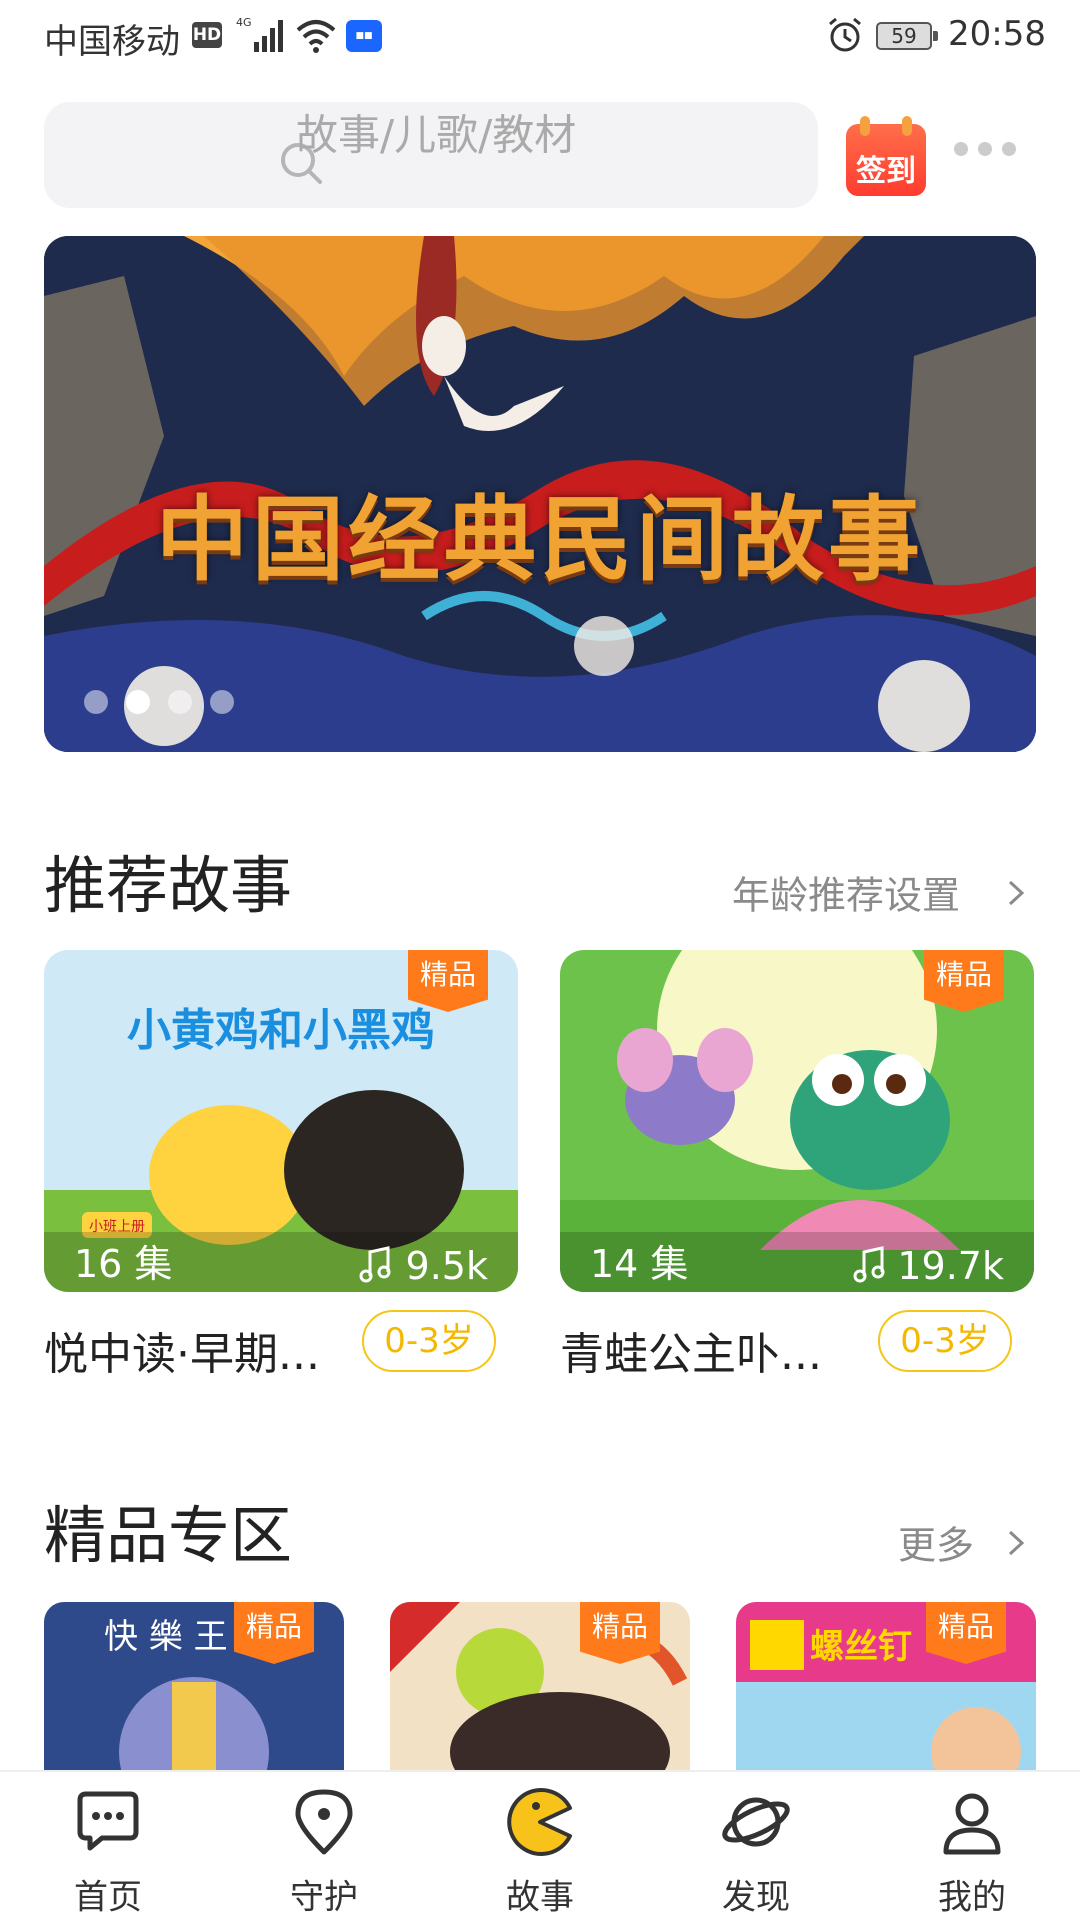  Describe the element at coordinates (316, 36) in the screenshot. I see `wifi-icon` at that location.